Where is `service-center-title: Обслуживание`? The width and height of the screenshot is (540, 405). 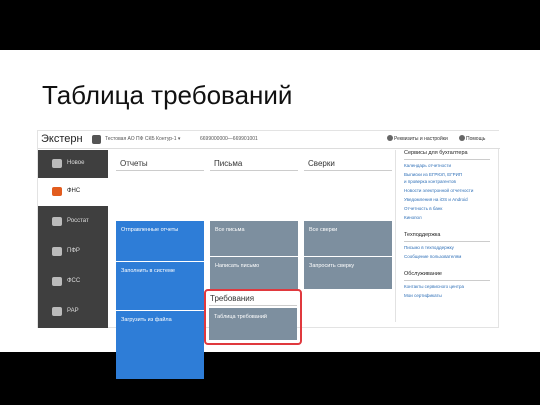 service-center-title: Обслуживание is located at coordinates (423, 274).